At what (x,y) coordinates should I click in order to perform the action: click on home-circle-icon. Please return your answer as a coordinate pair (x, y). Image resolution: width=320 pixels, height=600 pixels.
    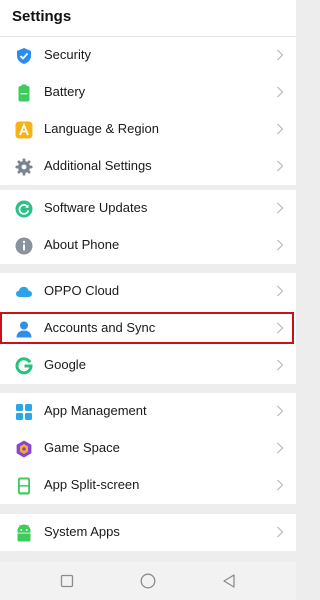
    Looking at the image, I should click on (148, 581).